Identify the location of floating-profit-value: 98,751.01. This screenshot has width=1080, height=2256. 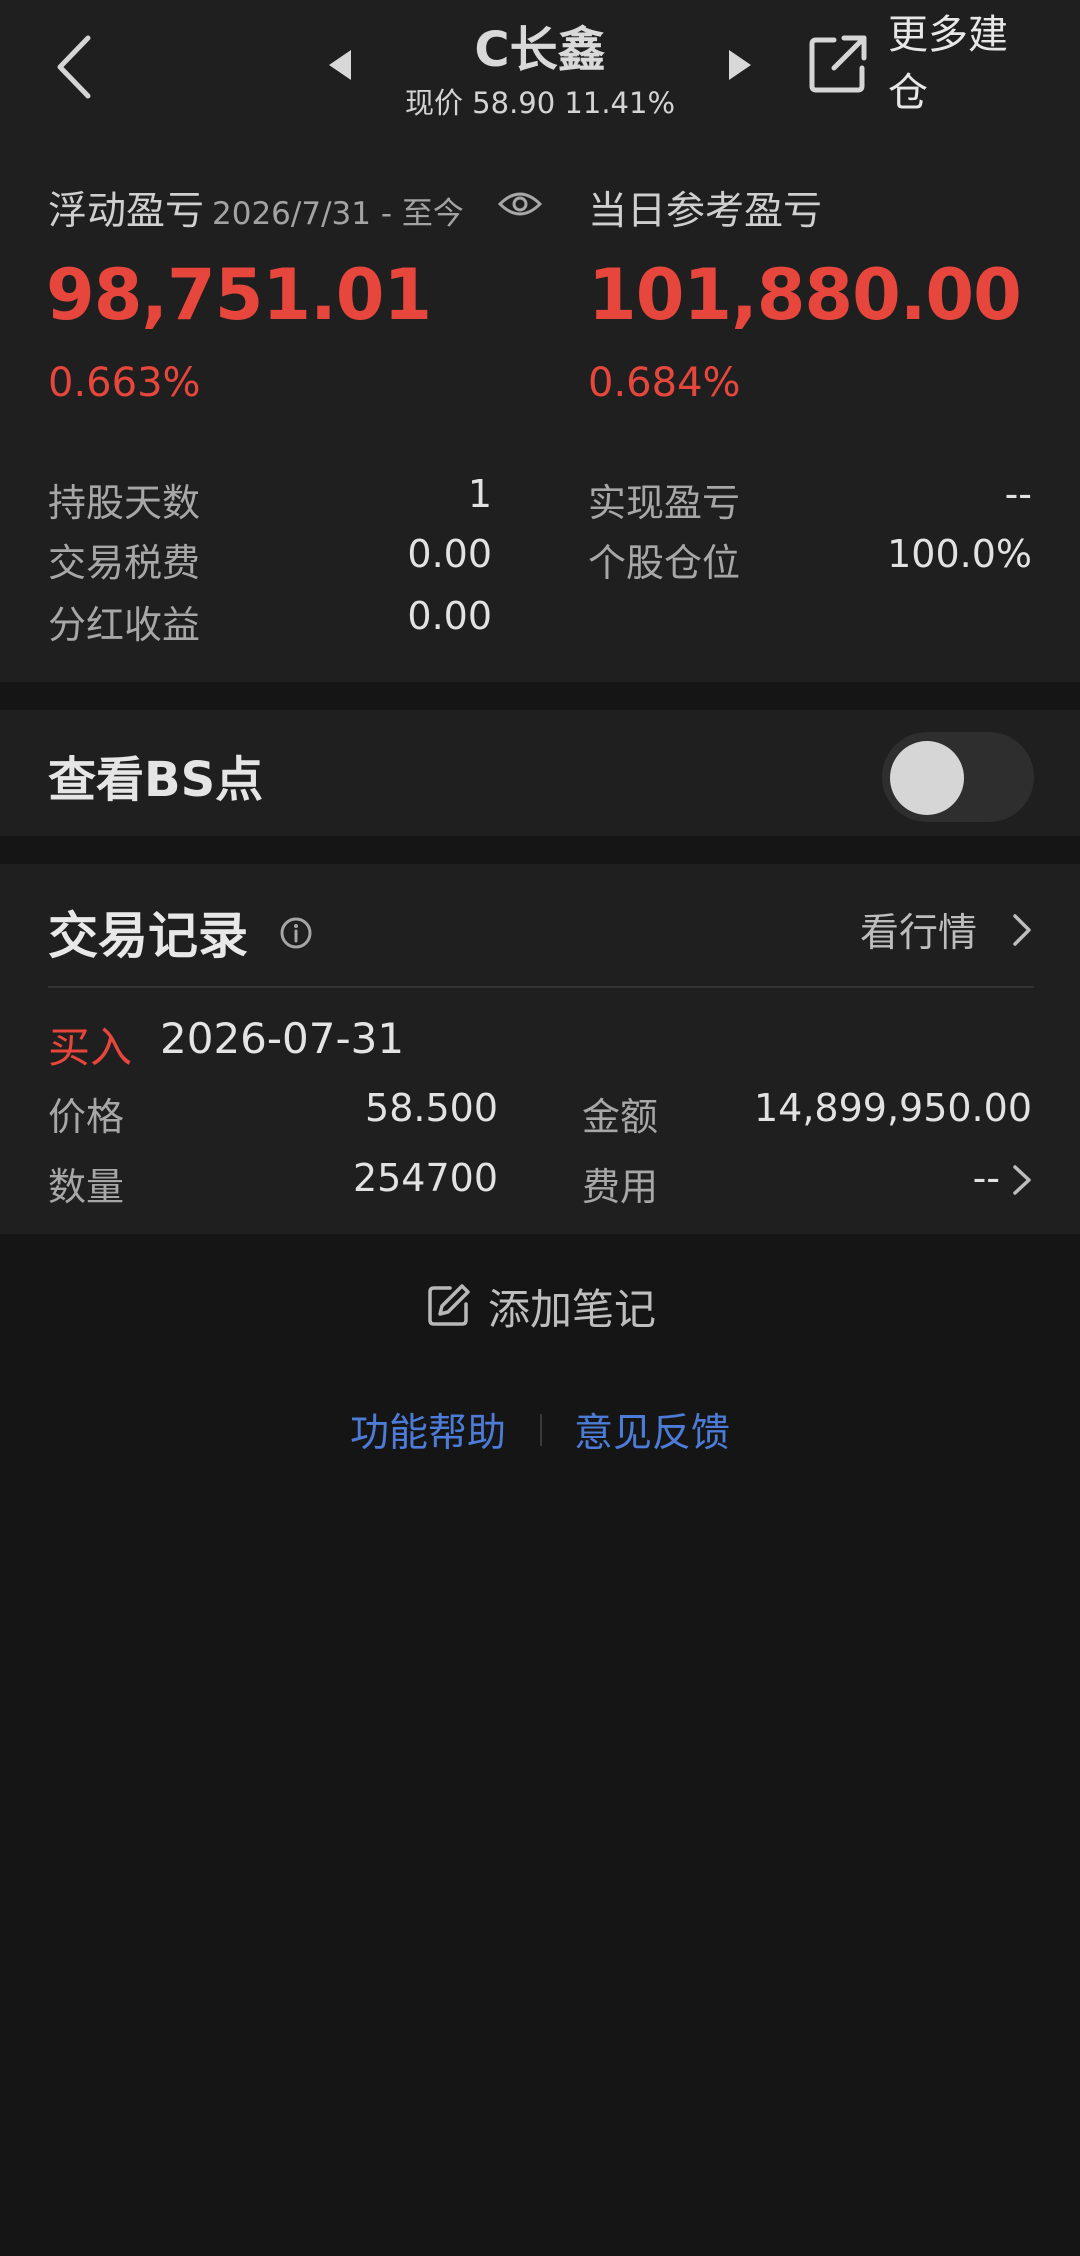
(239, 295).